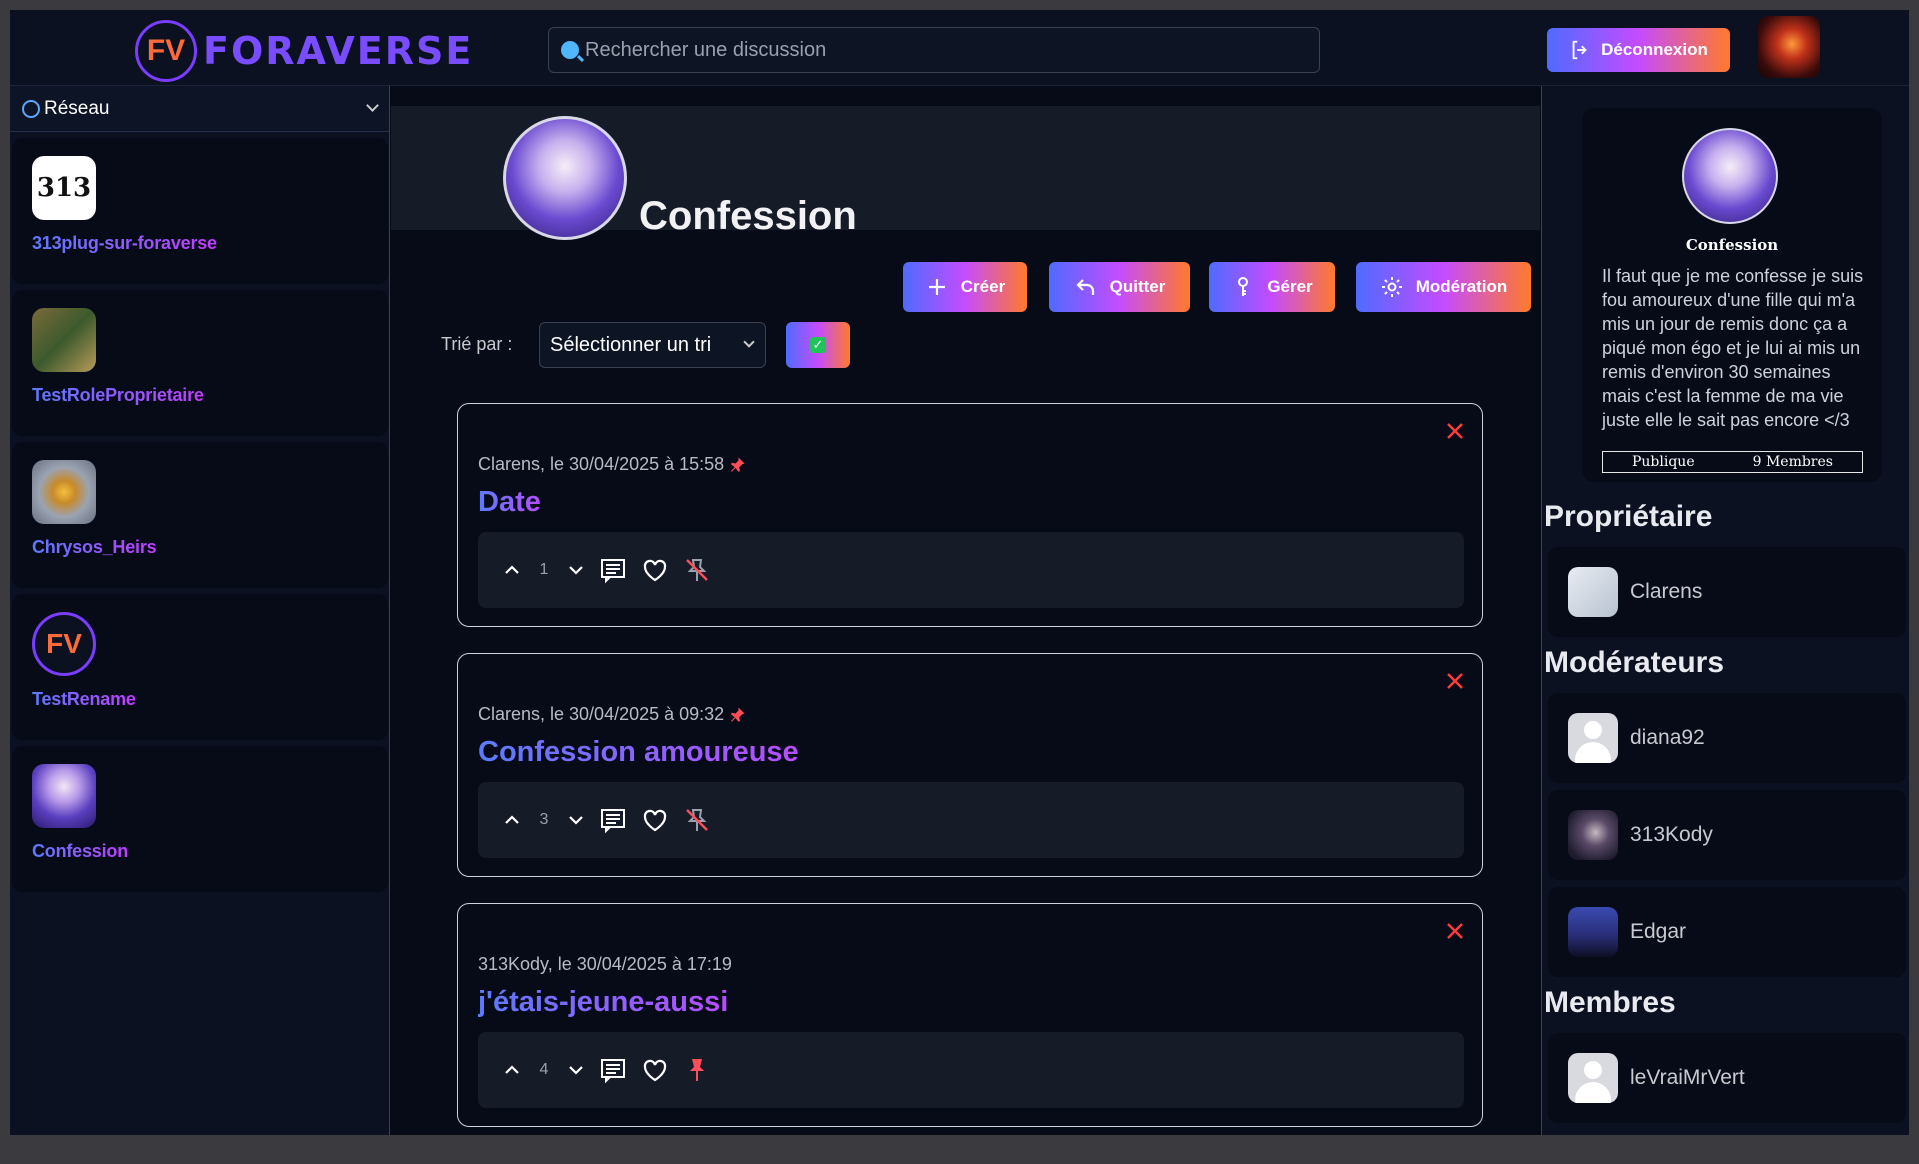 The width and height of the screenshot is (1919, 1164). I want to click on logo-badge: FV, so click(166, 51).